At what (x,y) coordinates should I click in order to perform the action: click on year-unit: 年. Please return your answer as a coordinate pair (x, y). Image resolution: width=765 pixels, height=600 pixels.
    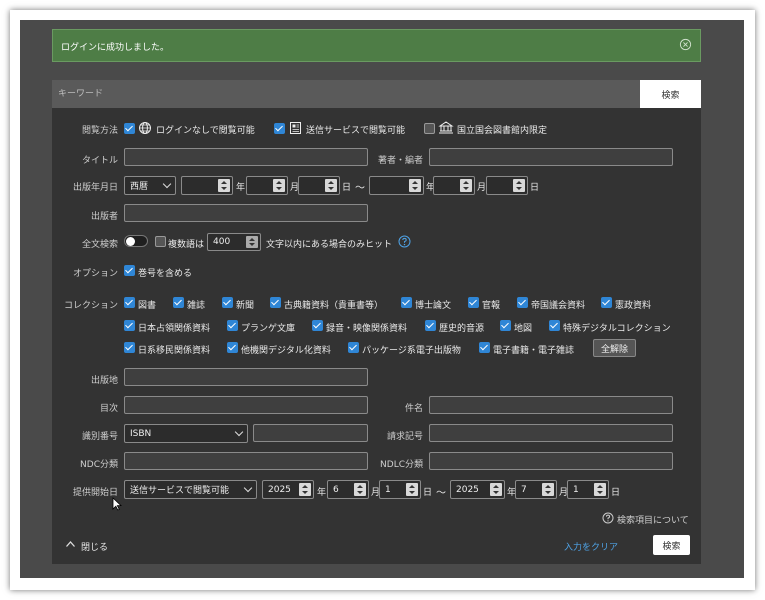
    Looking at the image, I should click on (241, 188).